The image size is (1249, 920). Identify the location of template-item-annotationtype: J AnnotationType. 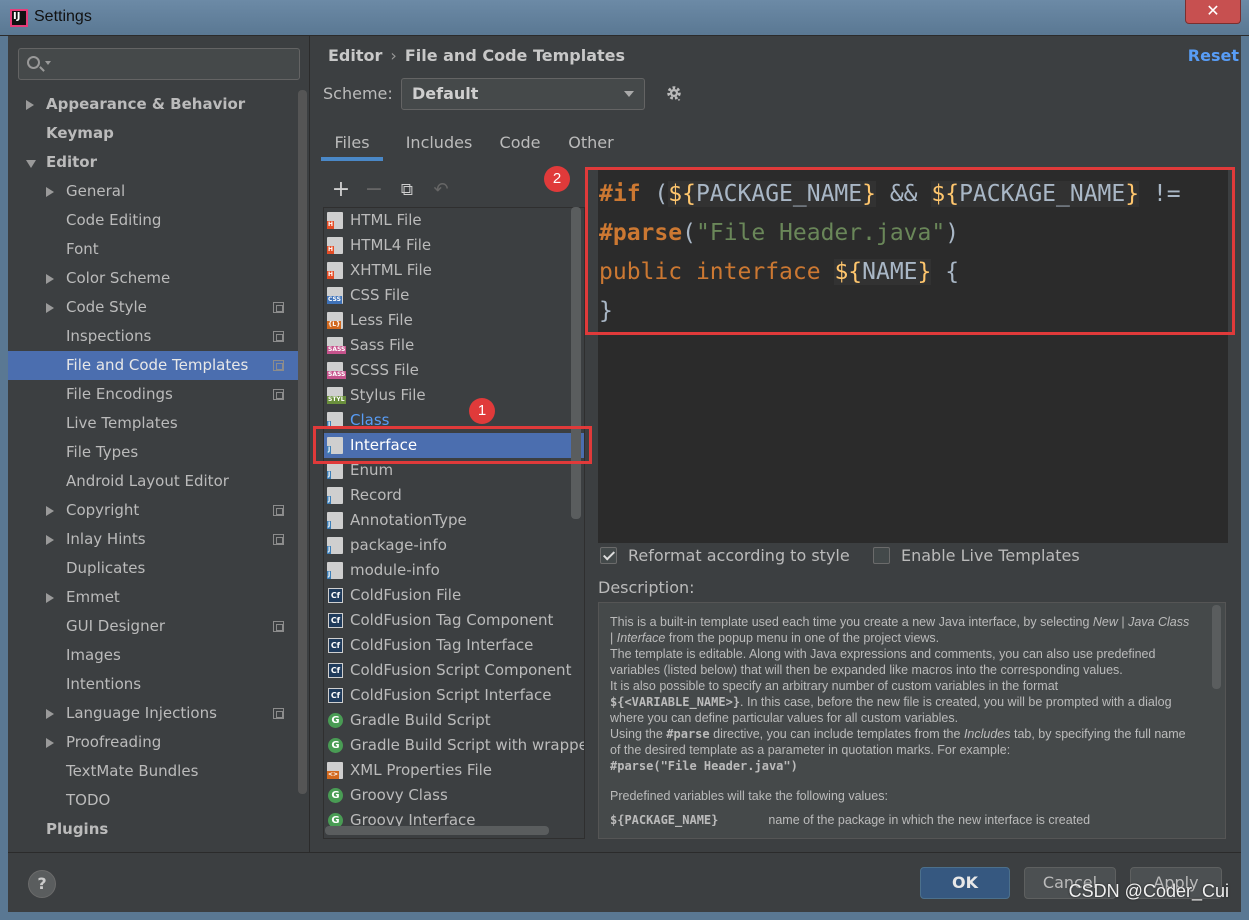
(454, 520).